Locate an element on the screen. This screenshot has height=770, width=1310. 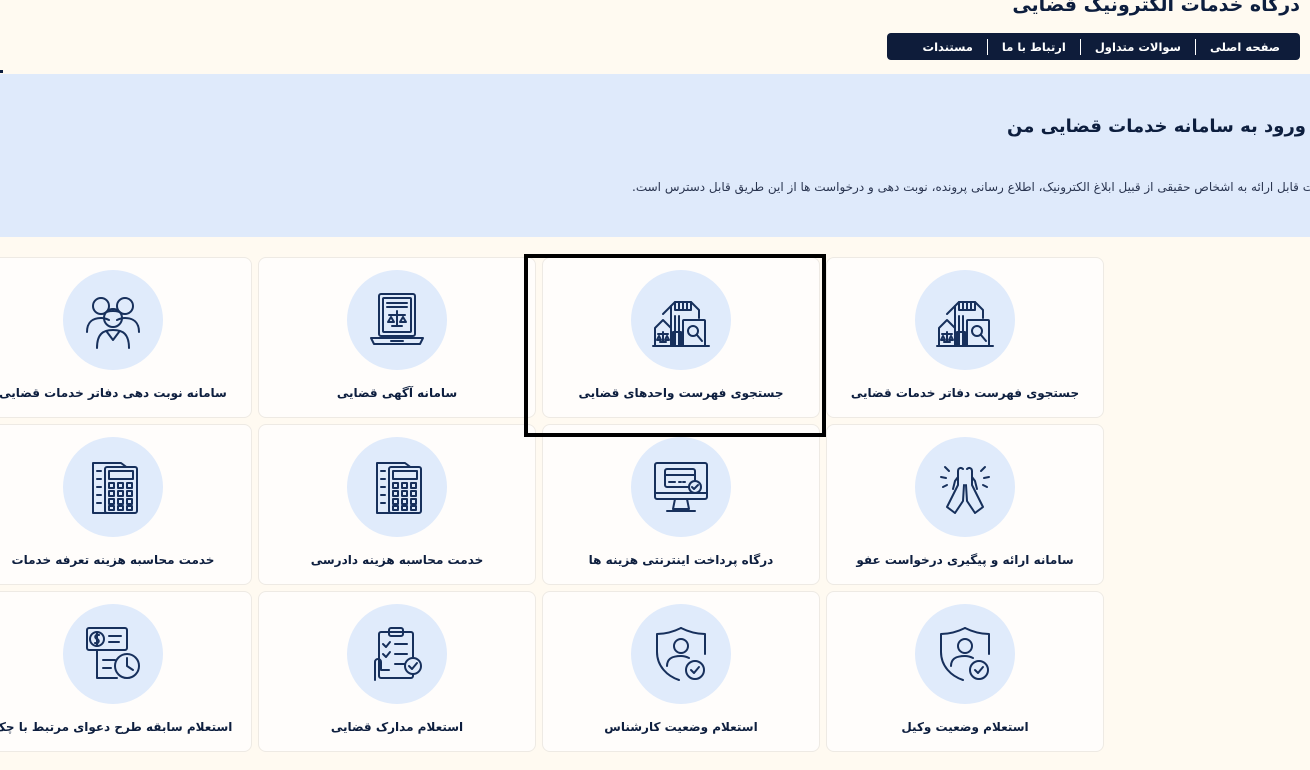
nav-contact-link: ارتباط با ما is located at coordinates (1034, 47).